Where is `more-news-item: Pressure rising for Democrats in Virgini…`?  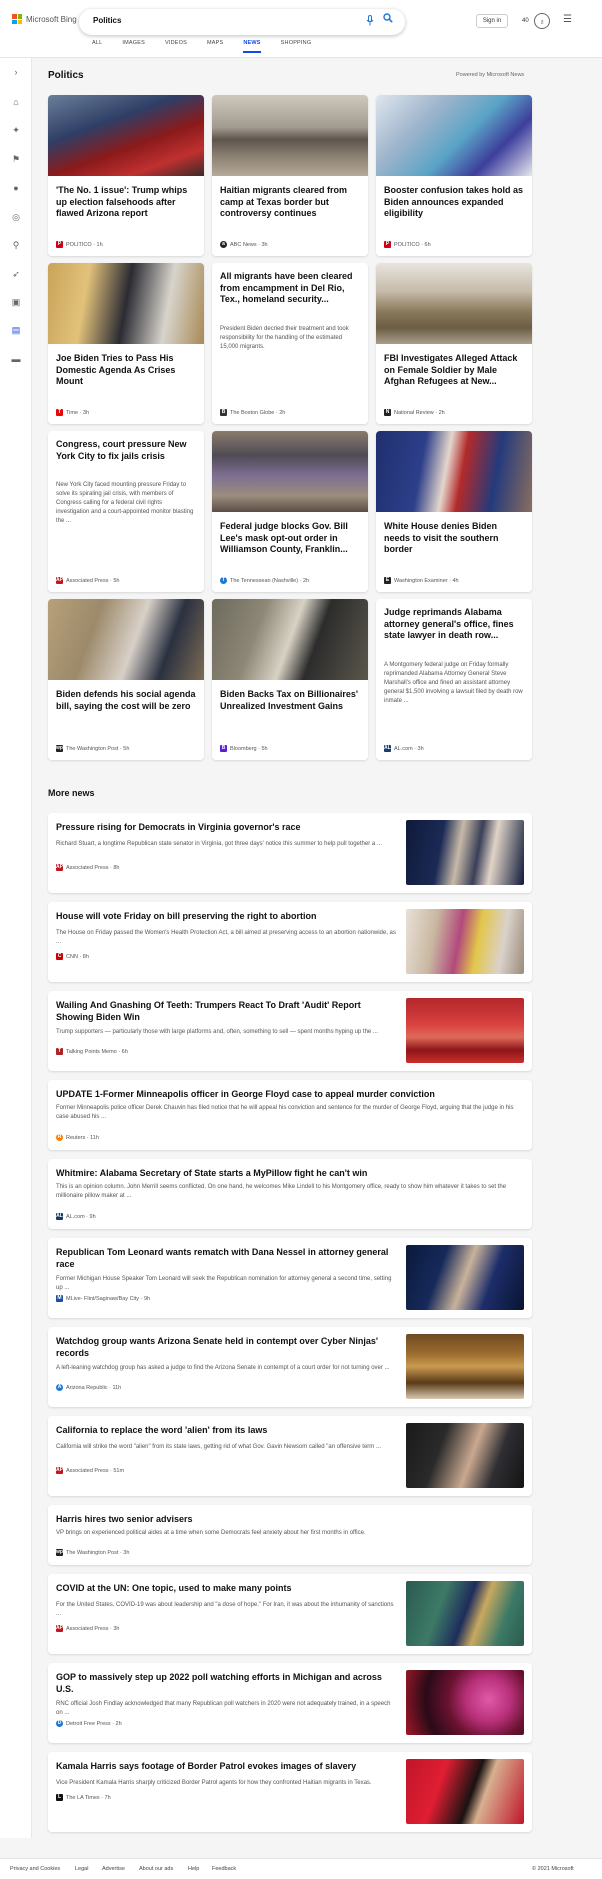
more-news-item: Pressure rising for Democrats in Virgini… is located at coordinates (290, 853).